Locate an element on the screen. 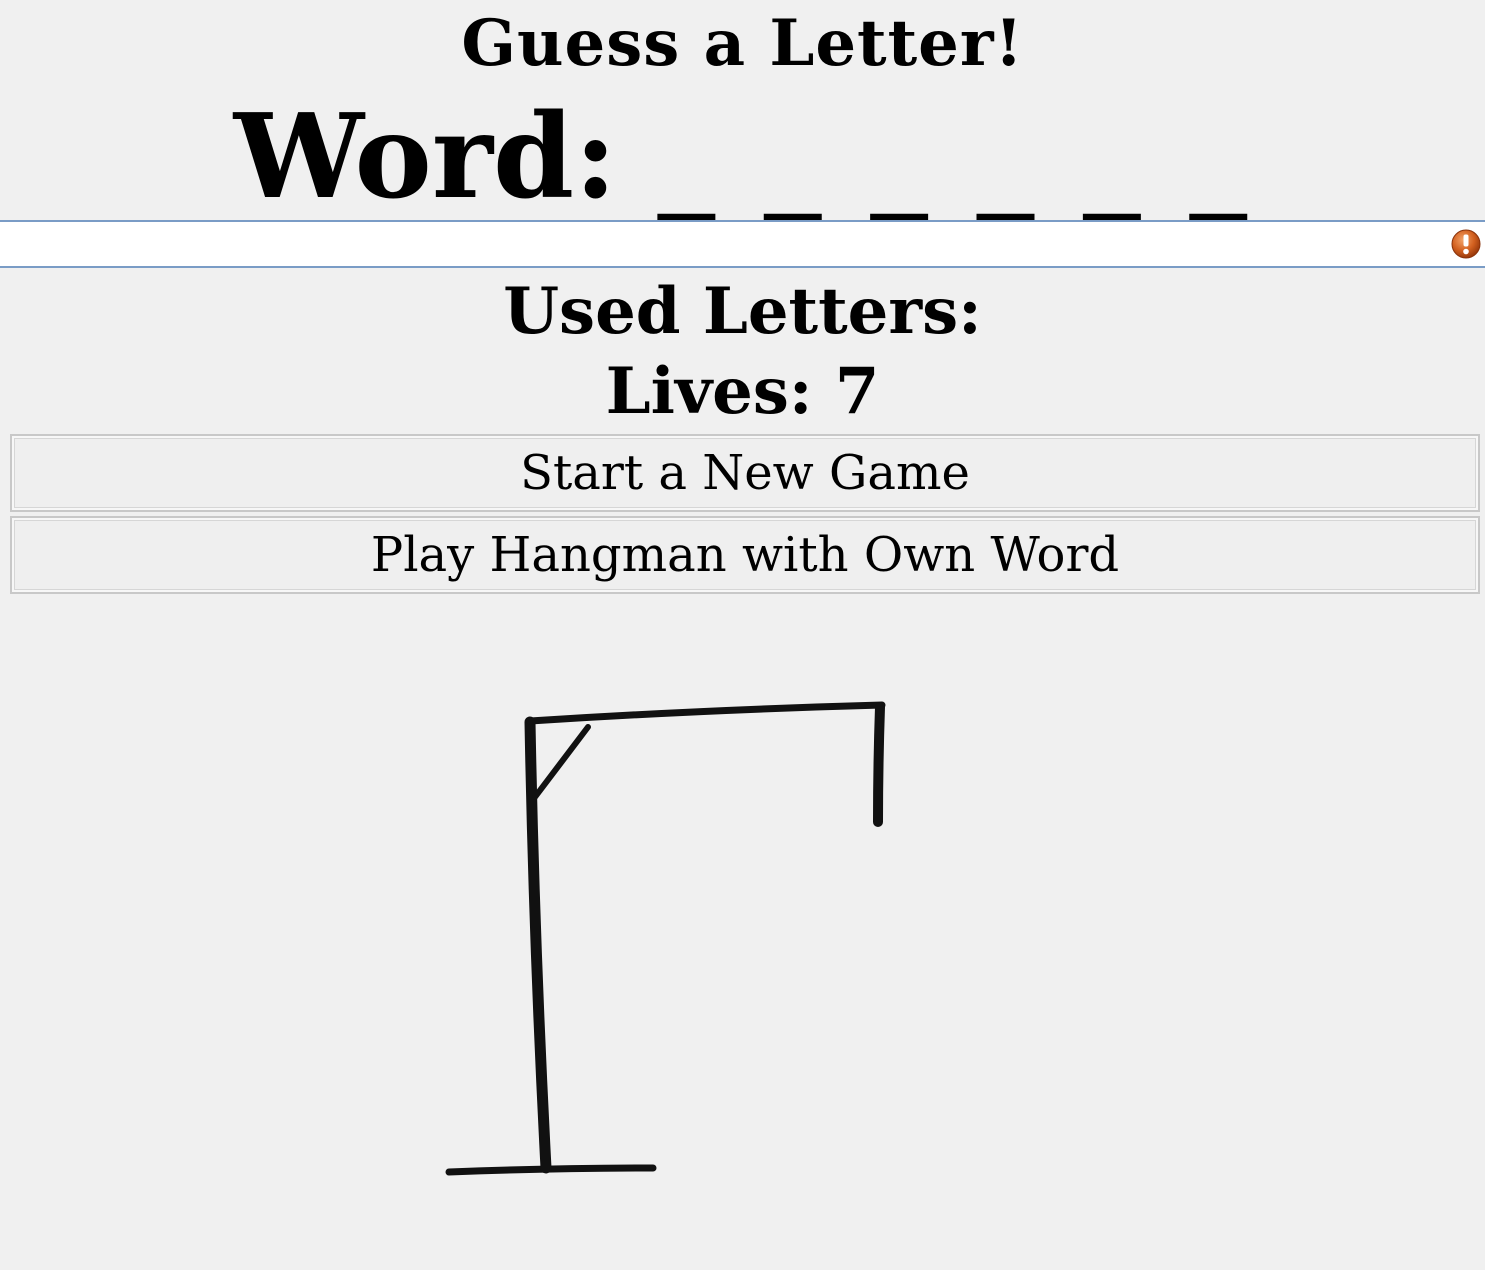 Image resolution: width=1485 pixels, height=1270 pixels. word-slots: _ _ _ _ _ _ is located at coordinates (954, 157).